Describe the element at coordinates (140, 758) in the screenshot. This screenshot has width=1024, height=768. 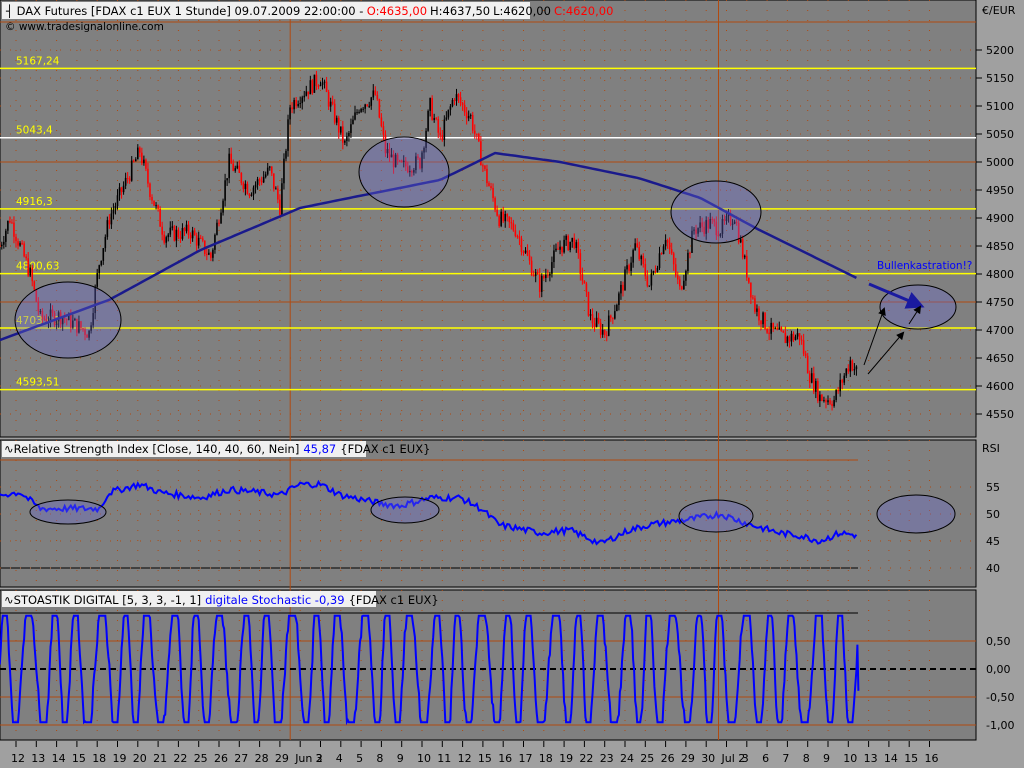
I see `date-label: 20` at that location.